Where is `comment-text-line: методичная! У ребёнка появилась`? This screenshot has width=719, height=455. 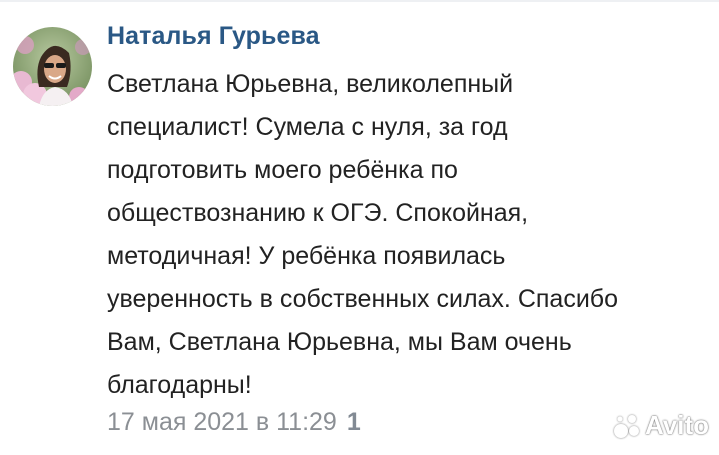
comment-text-line: методичная! У ребёнка появилась is located at coordinates (306, 256).